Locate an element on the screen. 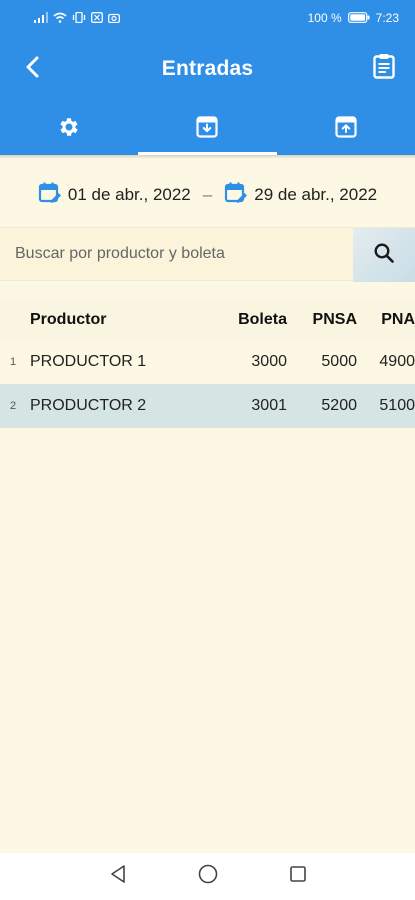  system-nav-bar is located at coordinates (207, 876).